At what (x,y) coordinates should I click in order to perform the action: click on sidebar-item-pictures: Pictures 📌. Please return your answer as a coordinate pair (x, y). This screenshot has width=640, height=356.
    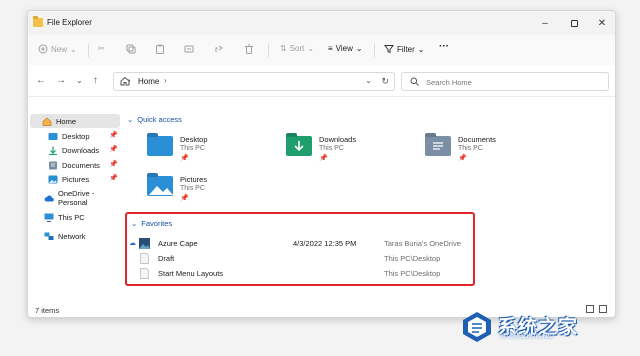
    Looking at the image, I should click on (77, 179).